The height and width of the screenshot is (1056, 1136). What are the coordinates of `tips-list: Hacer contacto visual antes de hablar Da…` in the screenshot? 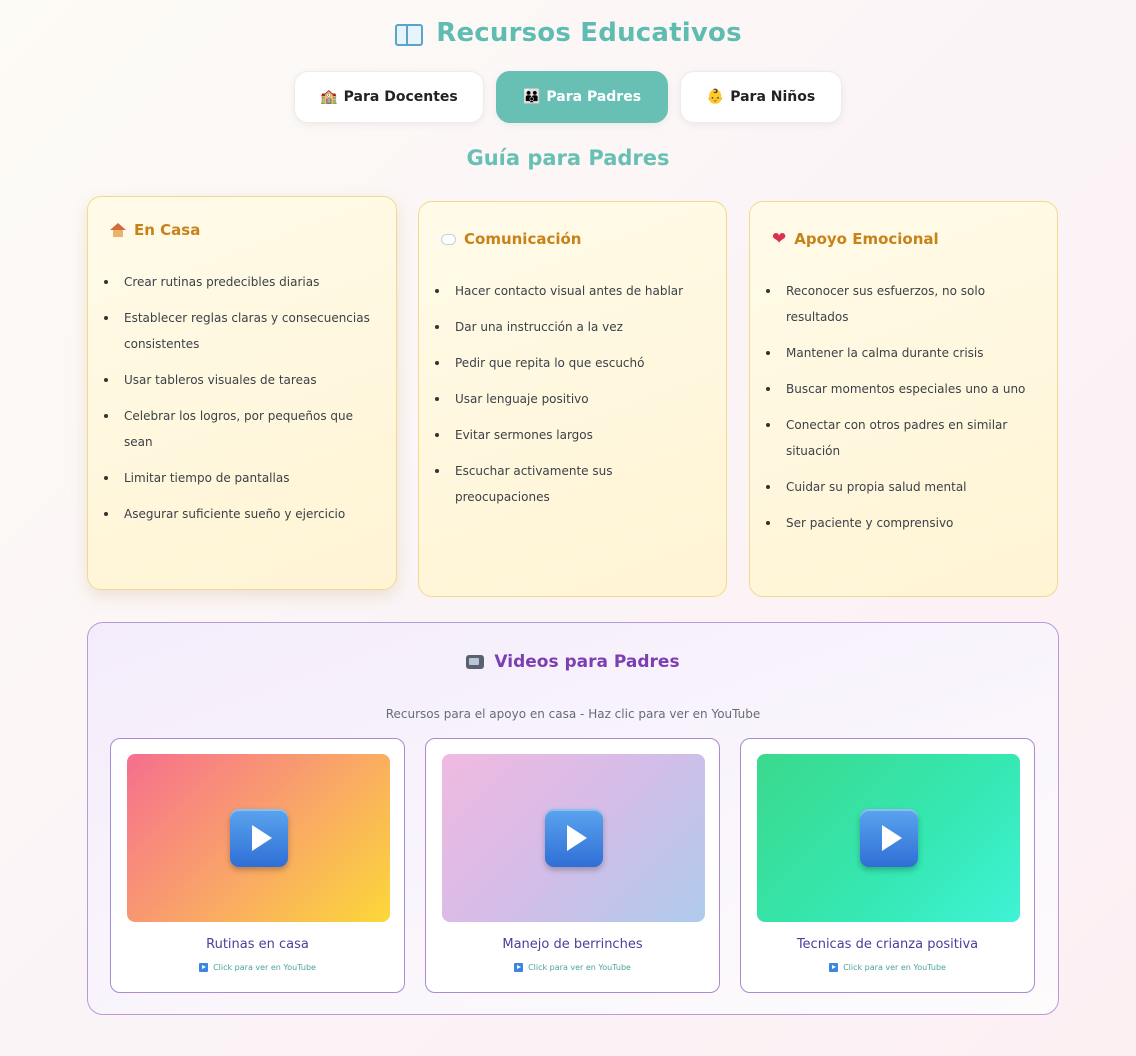 It's located at (571, 399).